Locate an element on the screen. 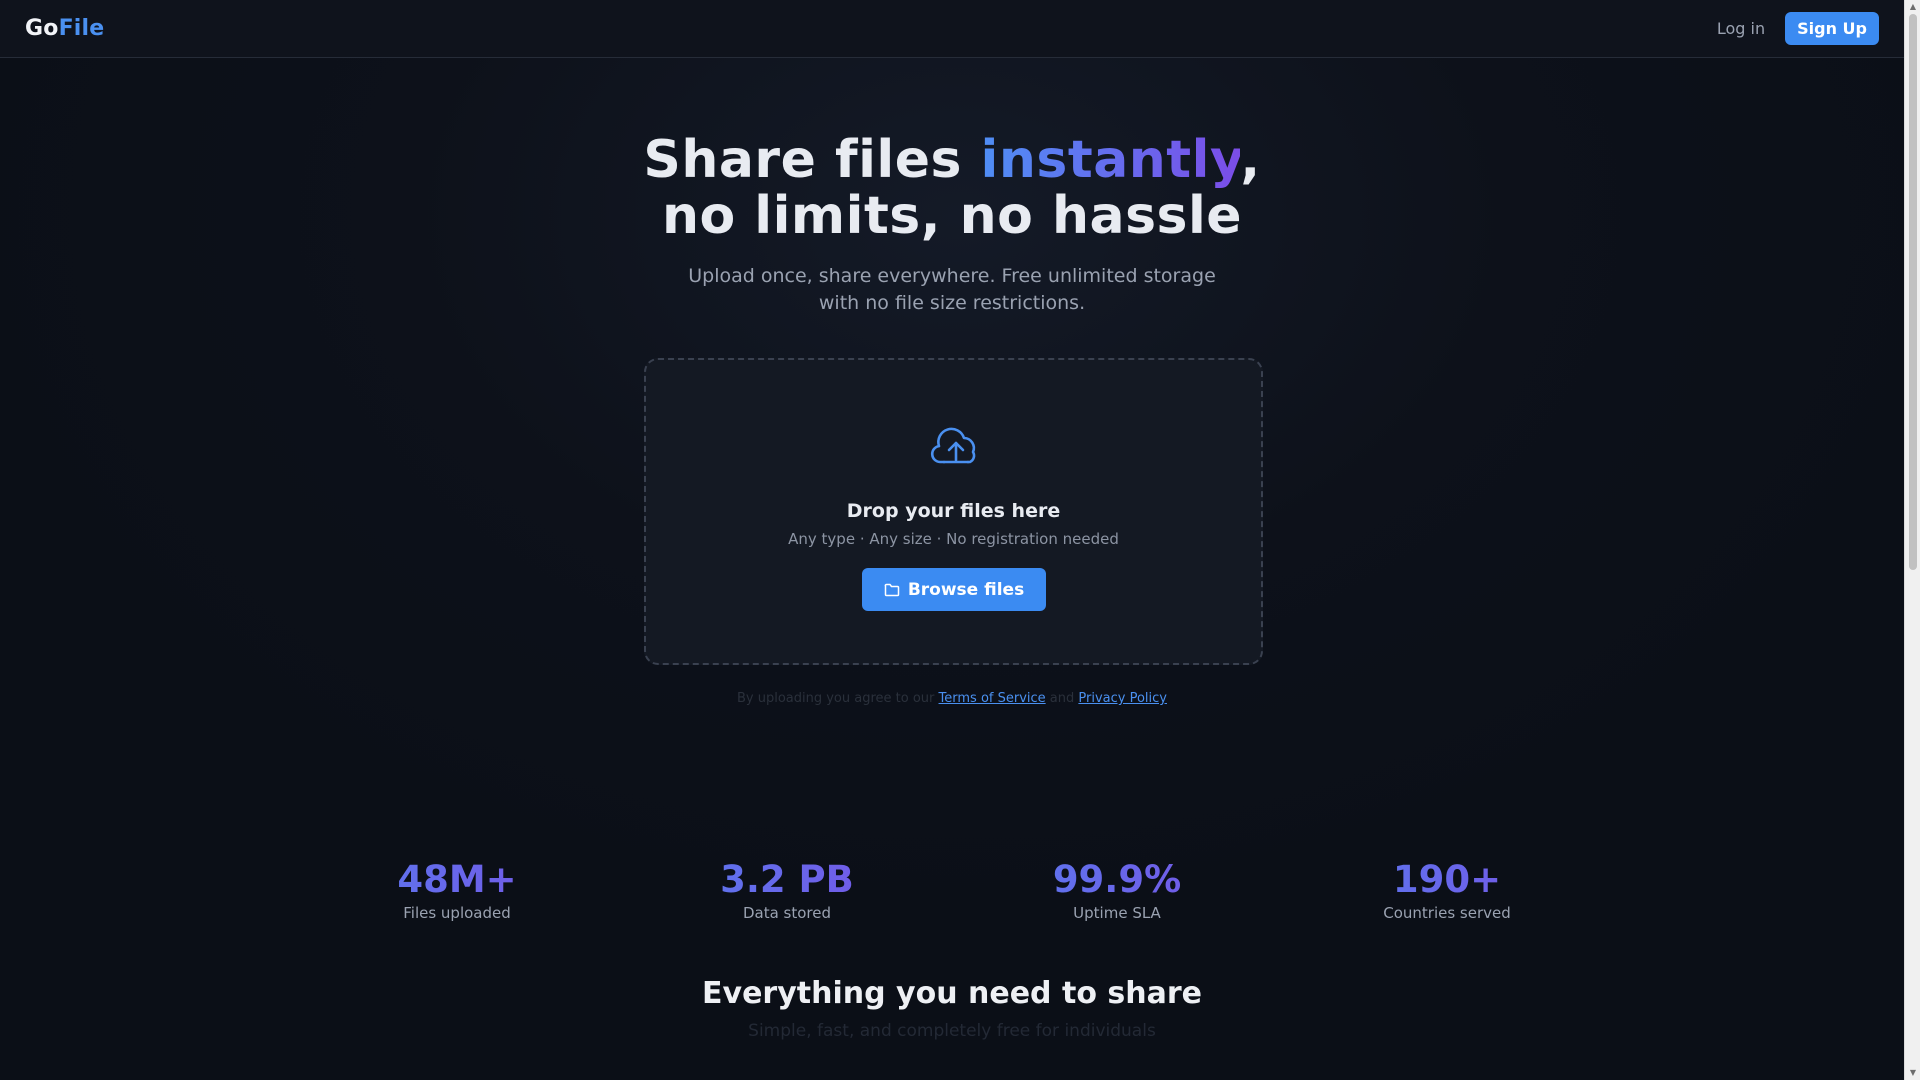 The image size is (1920, 1080). hero-title-line2: no limits, no hassle is located at coordinates (952, 216).